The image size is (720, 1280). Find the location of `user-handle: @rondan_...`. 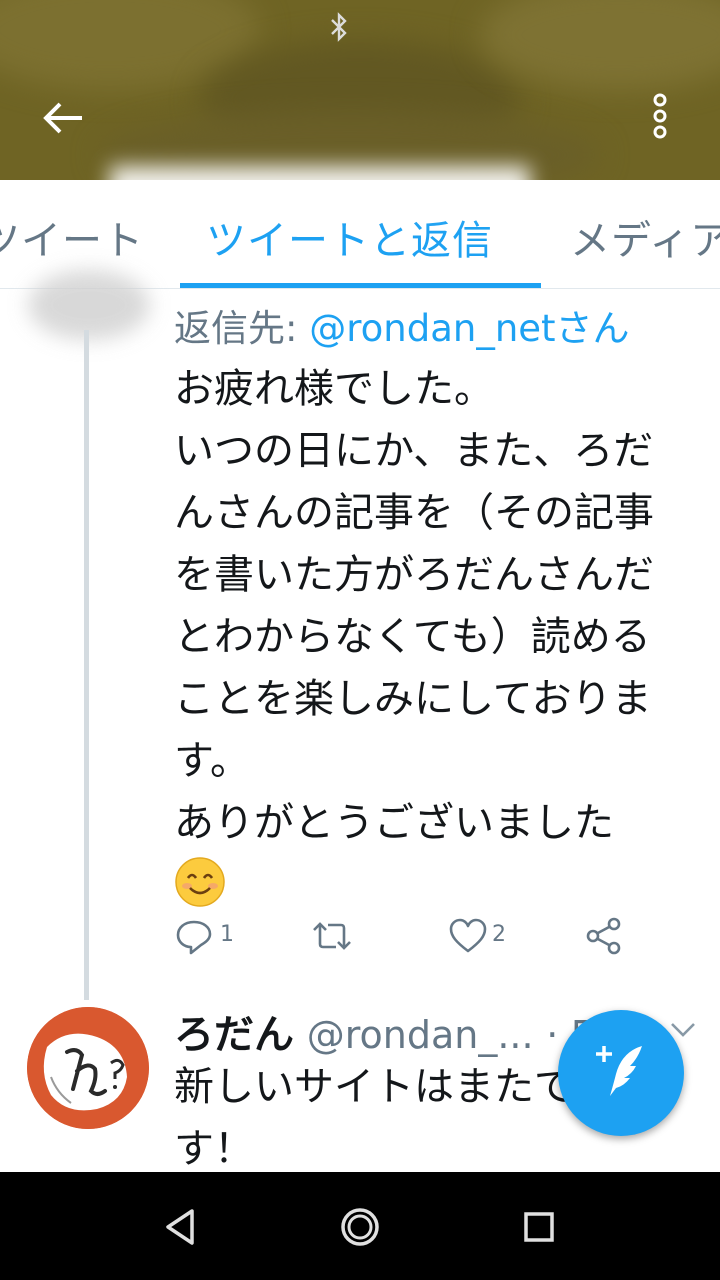

user-handle: @rondan_... is located at coordinates (420, 1035).